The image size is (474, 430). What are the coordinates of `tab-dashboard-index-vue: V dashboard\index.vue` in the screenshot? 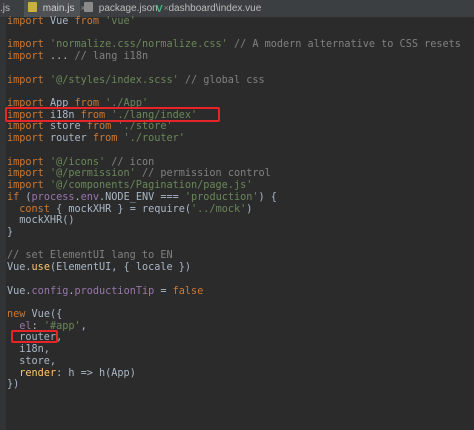 It's located at (206, 8).